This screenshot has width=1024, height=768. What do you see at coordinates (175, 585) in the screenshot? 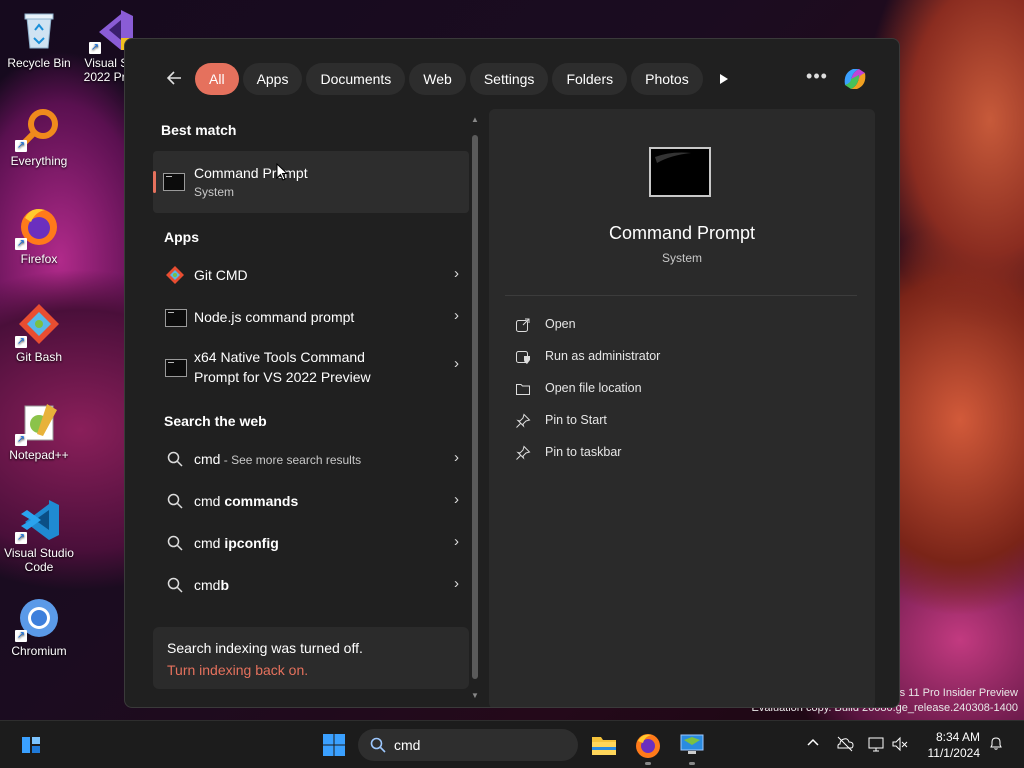
I see `search-icon` at bounding box center [175, 585].